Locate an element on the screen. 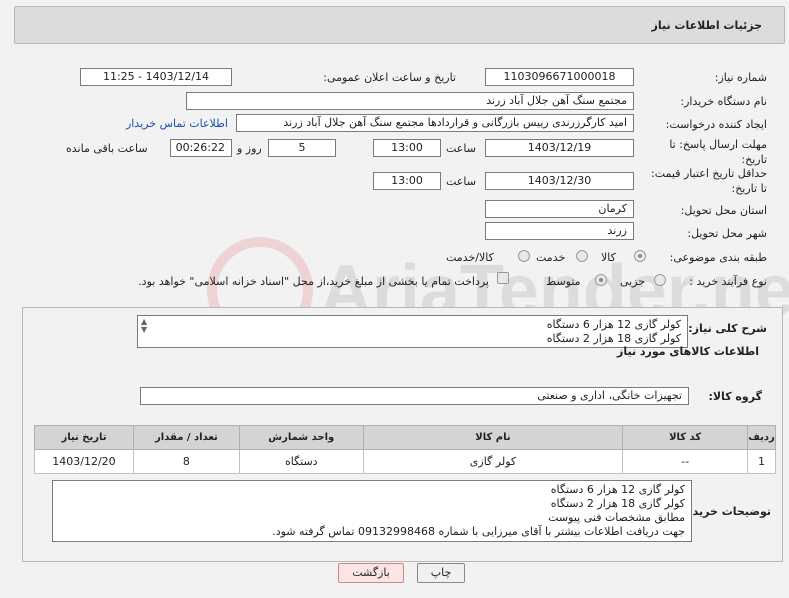 This screenshot has height=598, width=789. category-radio-goods is located at coordinates (640, 256).